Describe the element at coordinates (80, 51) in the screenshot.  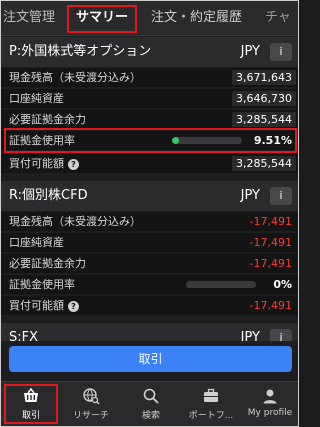
I see `section-title: P:外国株式等オプション` at that location.